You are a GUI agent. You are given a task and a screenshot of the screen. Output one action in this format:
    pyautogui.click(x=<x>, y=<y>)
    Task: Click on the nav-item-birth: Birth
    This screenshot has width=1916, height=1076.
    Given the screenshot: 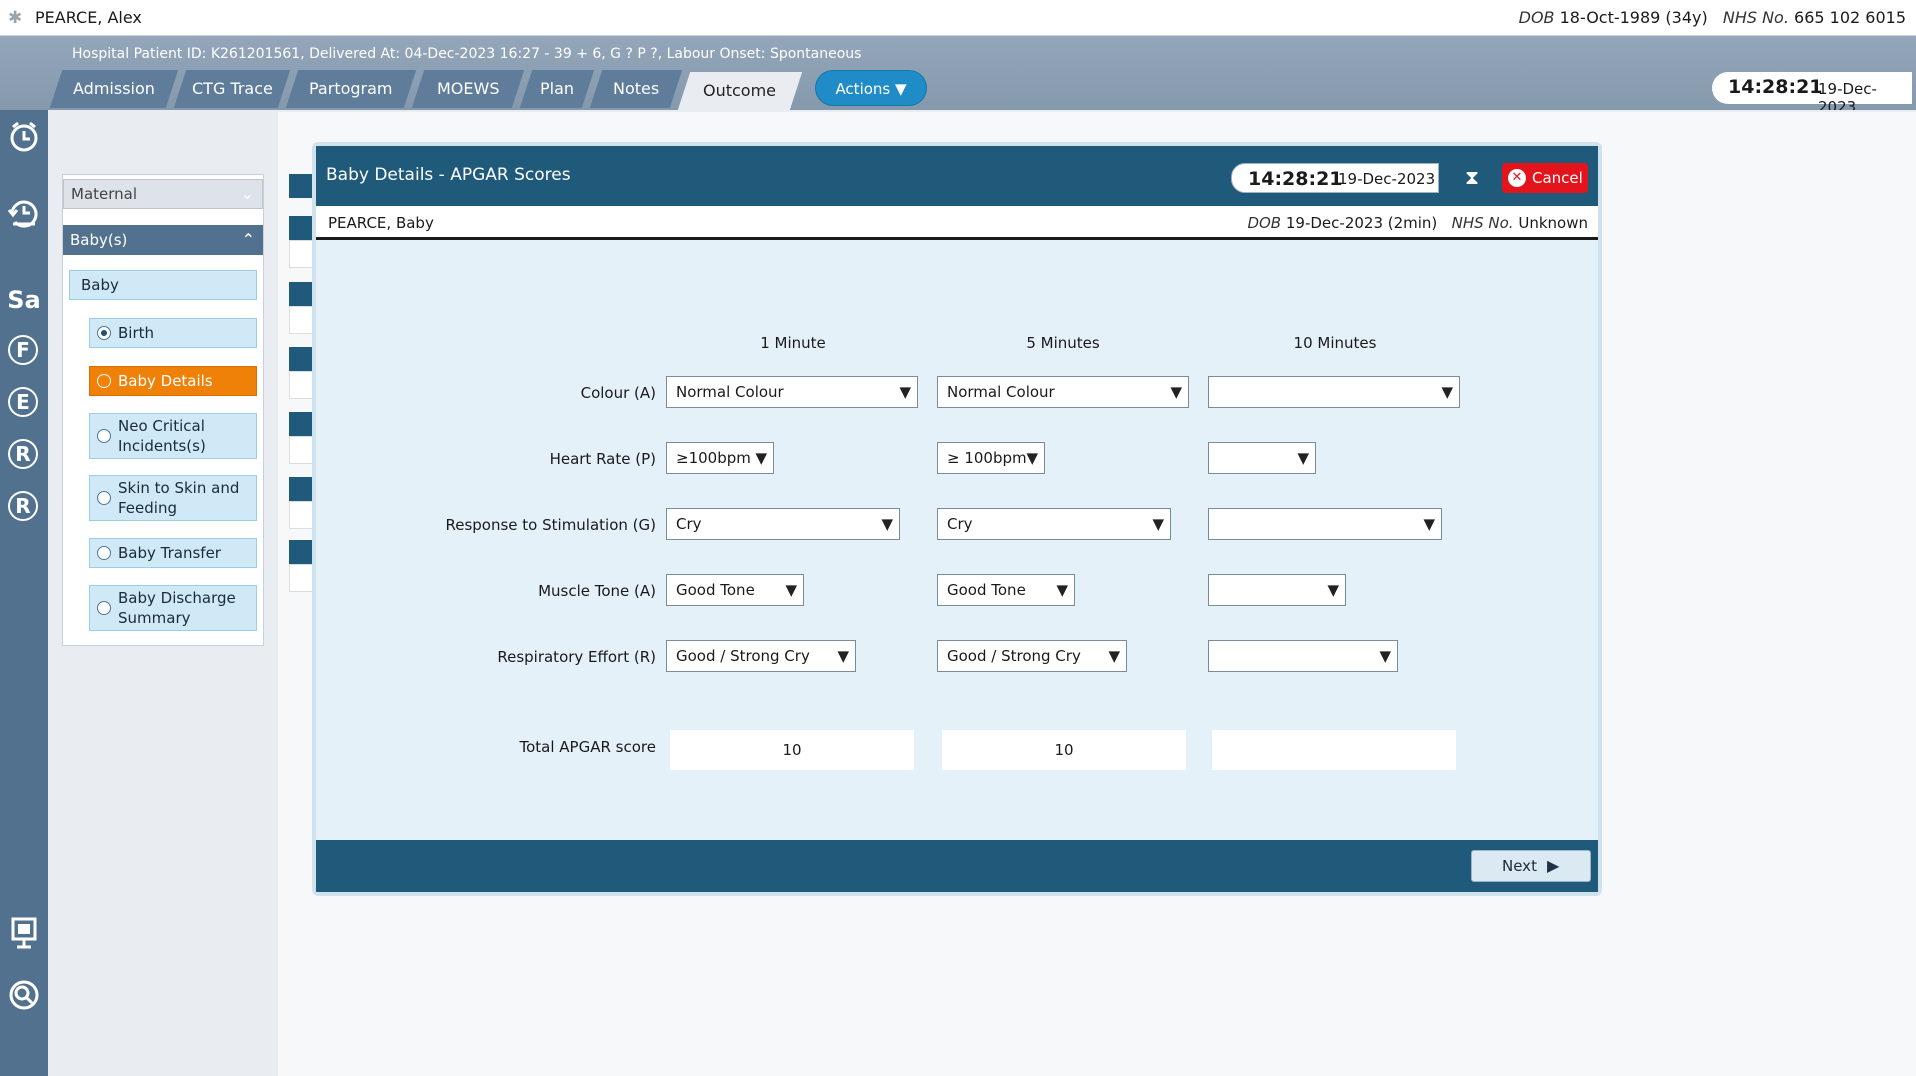 What is the action you would take?
    pyautogui.click(x=173, y=333)
    